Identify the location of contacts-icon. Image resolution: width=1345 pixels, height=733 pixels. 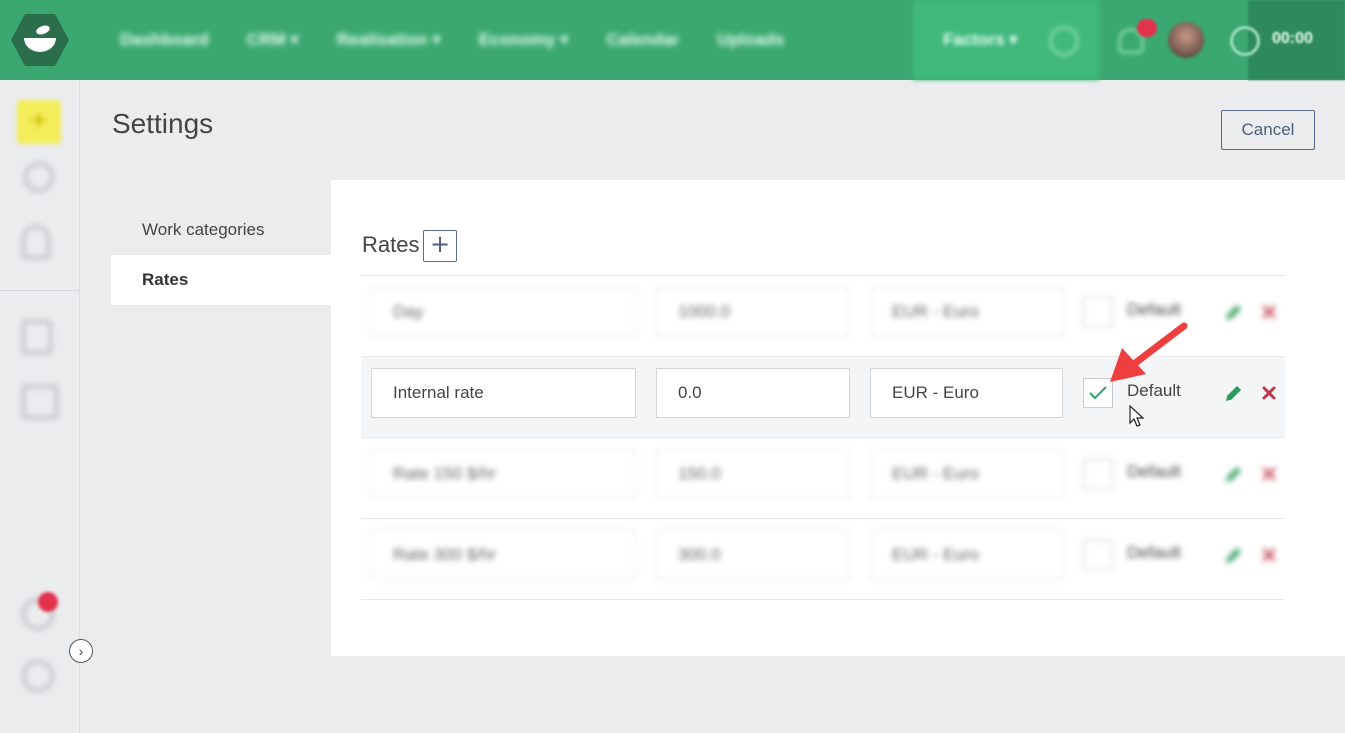
(36, 242).